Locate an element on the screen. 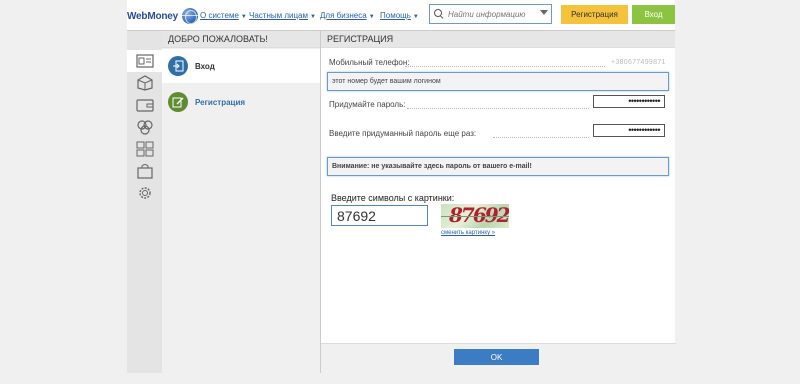 This screenshot has width=800, height=384. nav-personal: Частным лицам ▼ is located at coordinates (282, 15).